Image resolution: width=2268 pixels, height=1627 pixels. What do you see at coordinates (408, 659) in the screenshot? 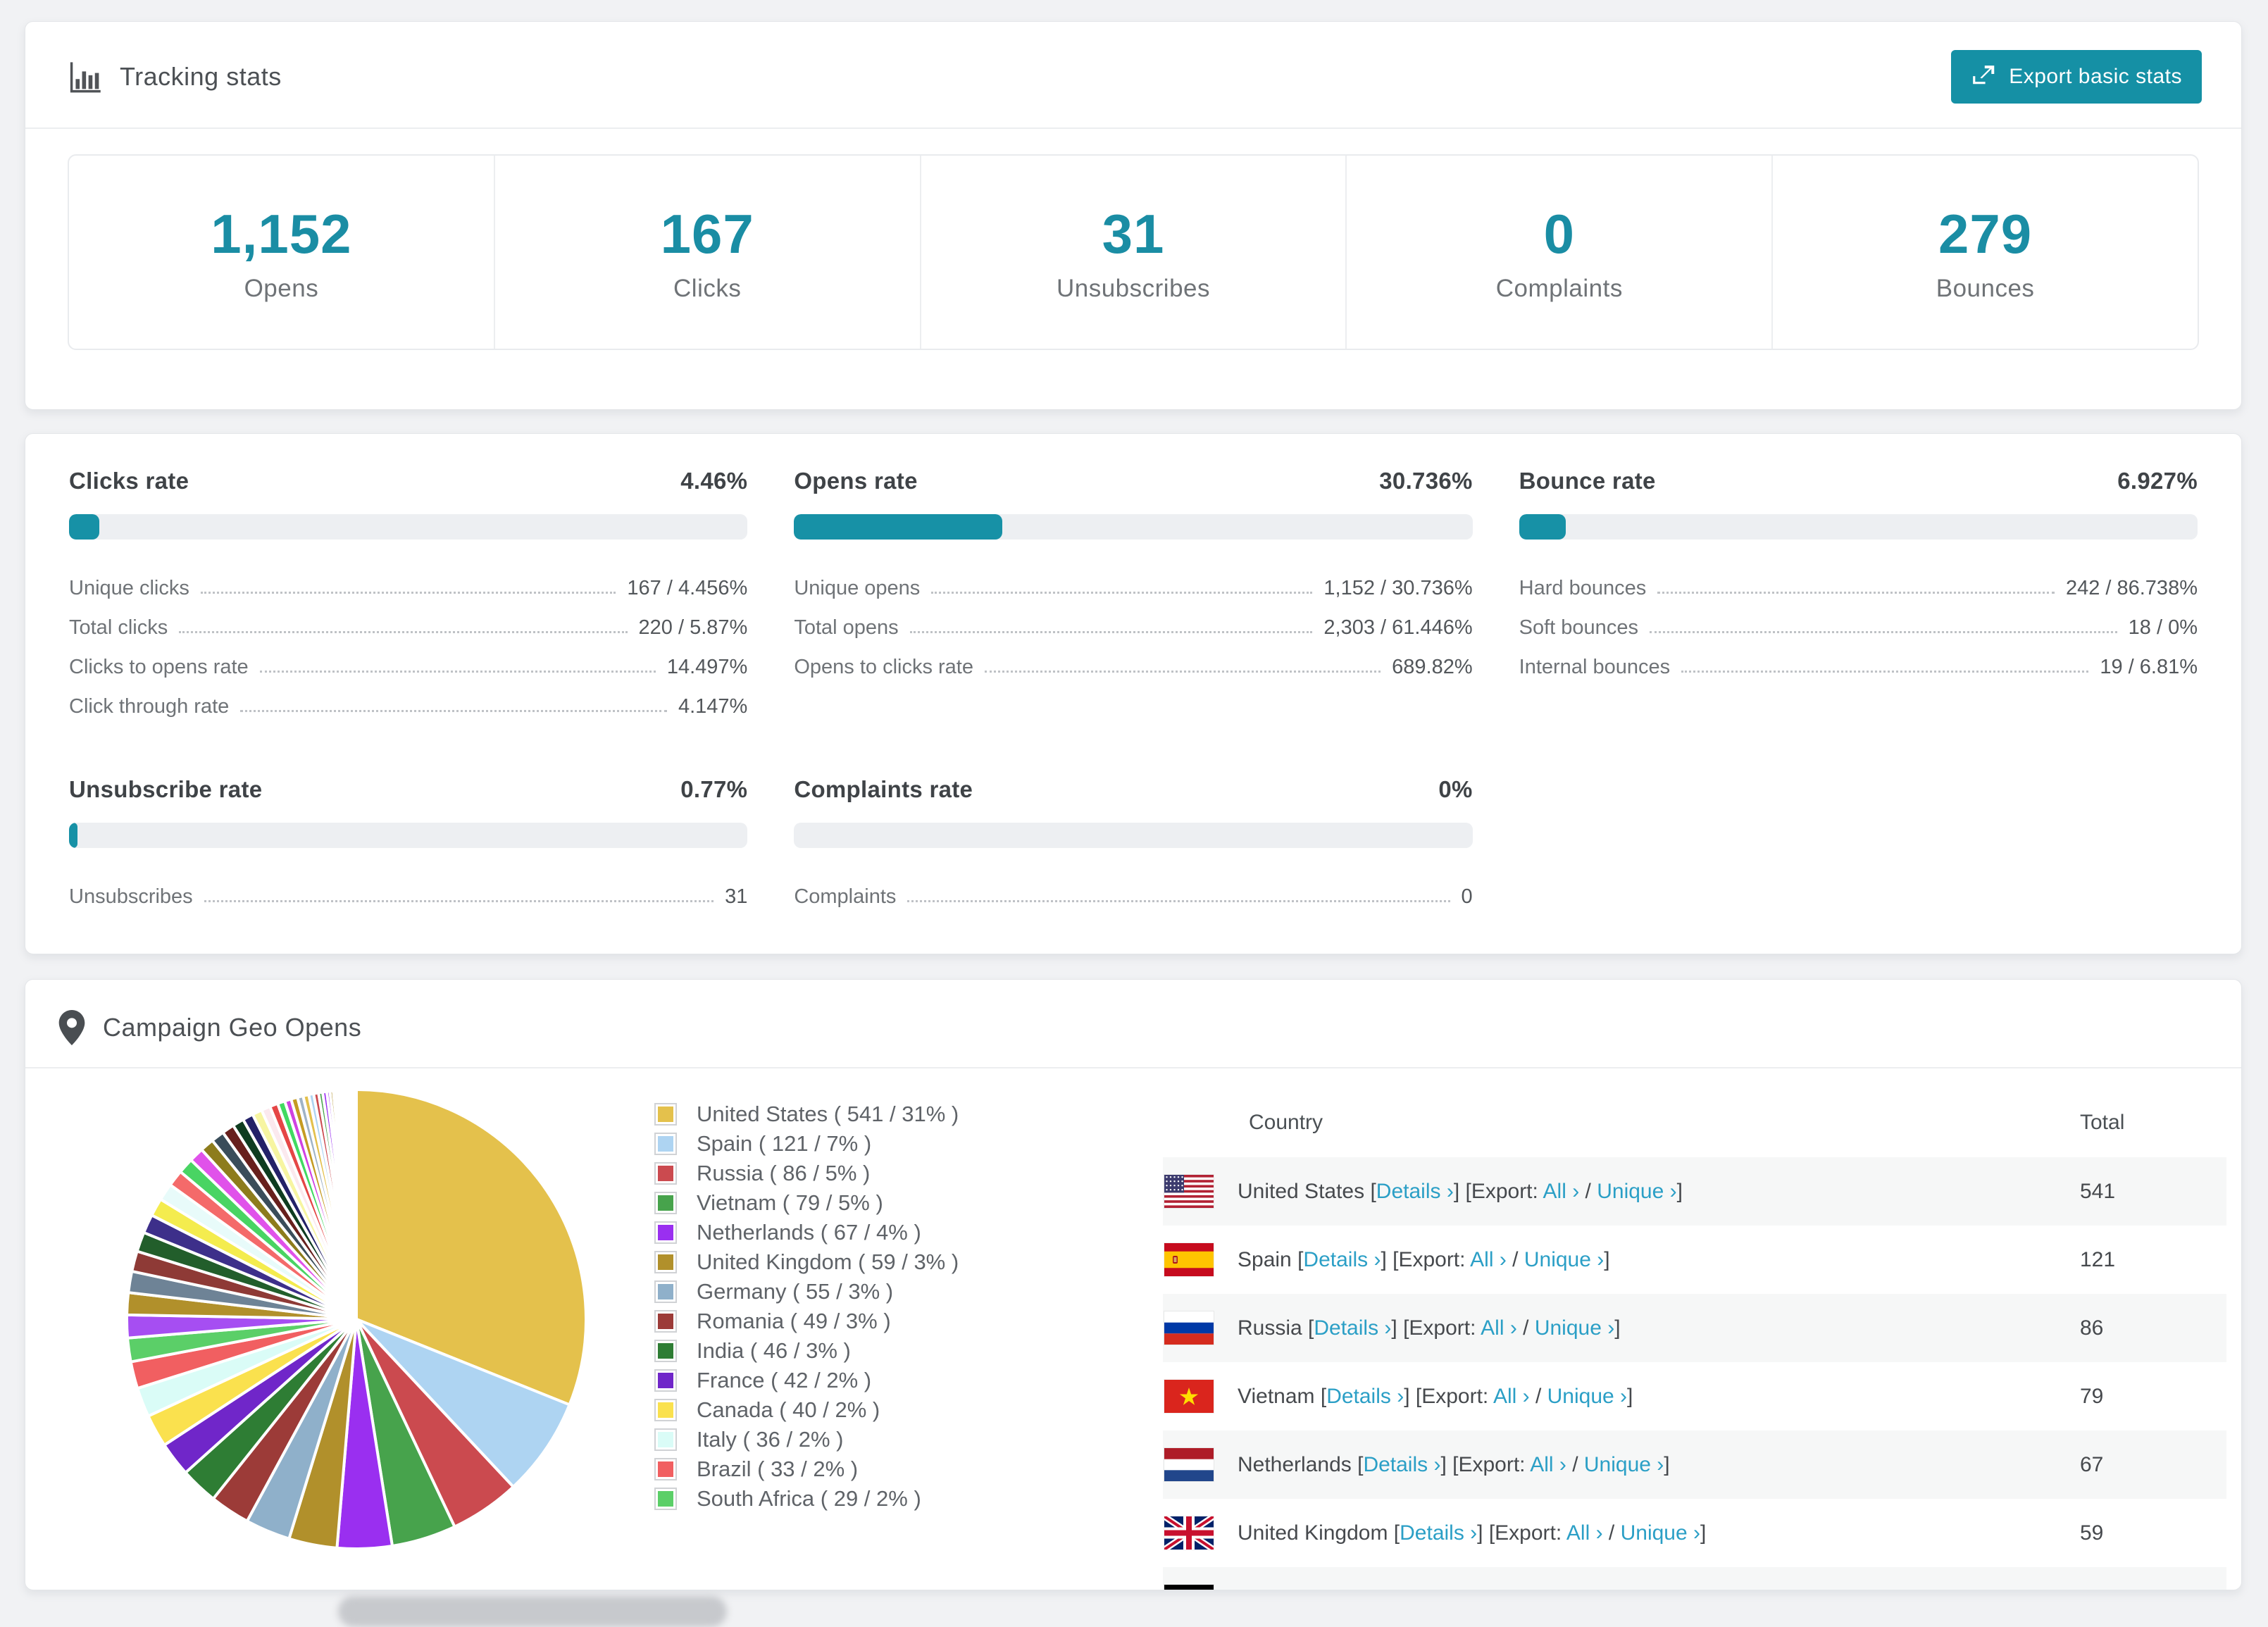
I see `rate-detail-row: Clicks to opens rate 14.497%` at bounding box center [408, 659].